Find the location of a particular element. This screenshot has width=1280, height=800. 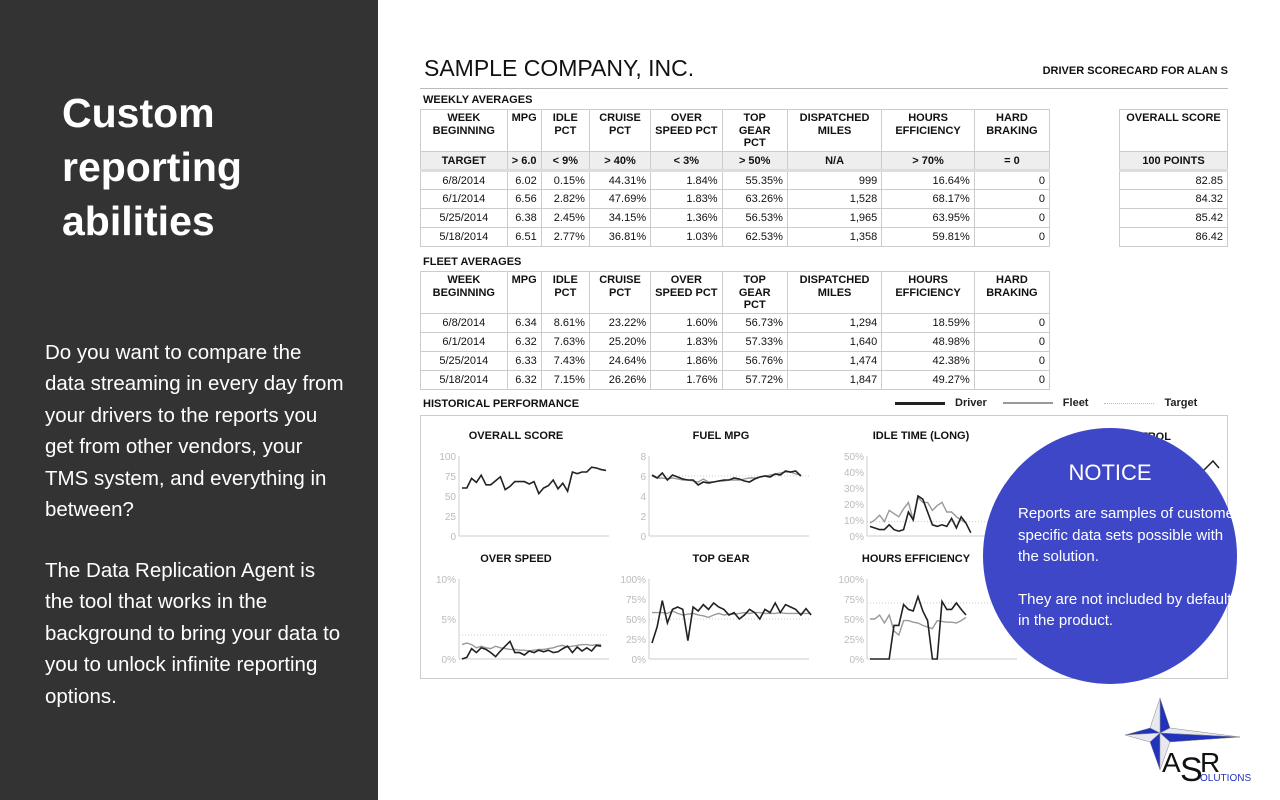

y-tick-label: 6 is located at coordinates (643, 477).